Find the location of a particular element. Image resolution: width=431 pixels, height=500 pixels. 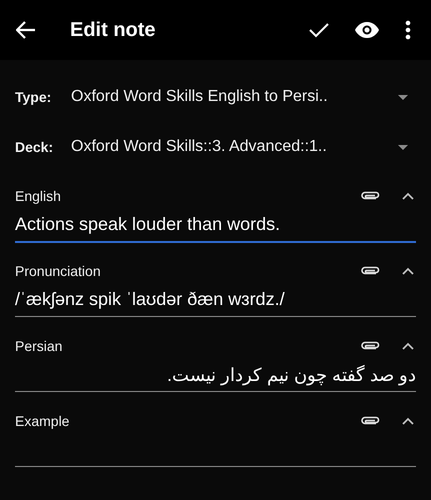

selector-label: Type: is located at coordinates (33, 97).